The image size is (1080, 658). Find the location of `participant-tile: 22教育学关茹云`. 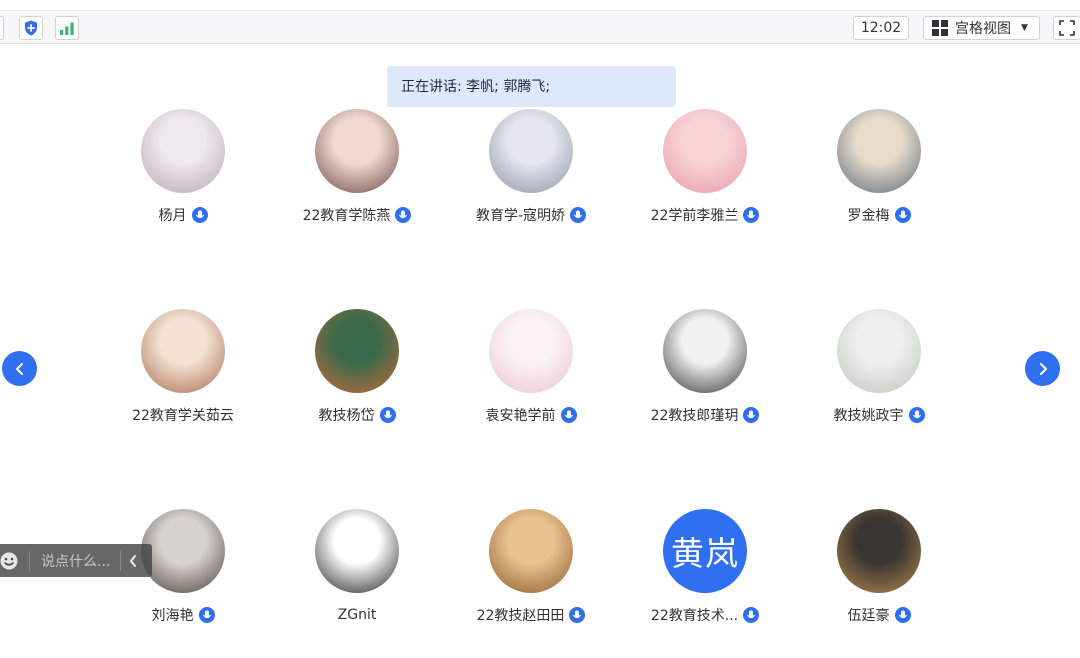

participant-tile: 22教育学关茹云 is located at coordinates (183, 379).